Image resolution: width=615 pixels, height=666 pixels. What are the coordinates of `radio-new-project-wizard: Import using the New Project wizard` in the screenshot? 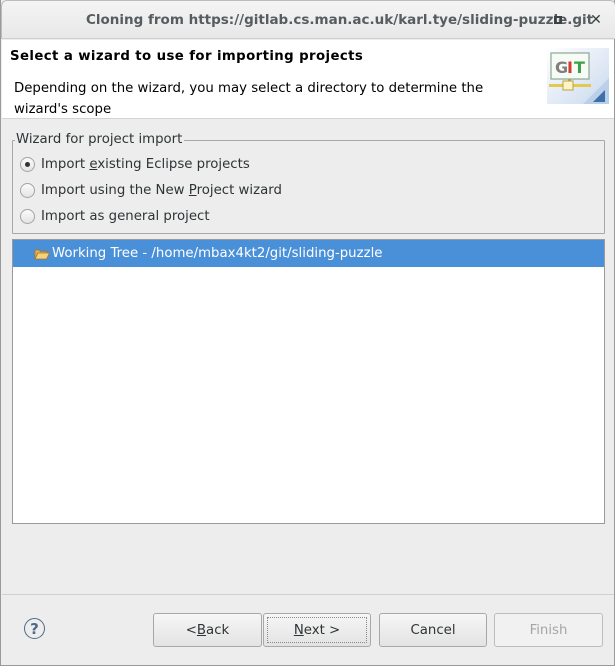 It's located at (151, 190).